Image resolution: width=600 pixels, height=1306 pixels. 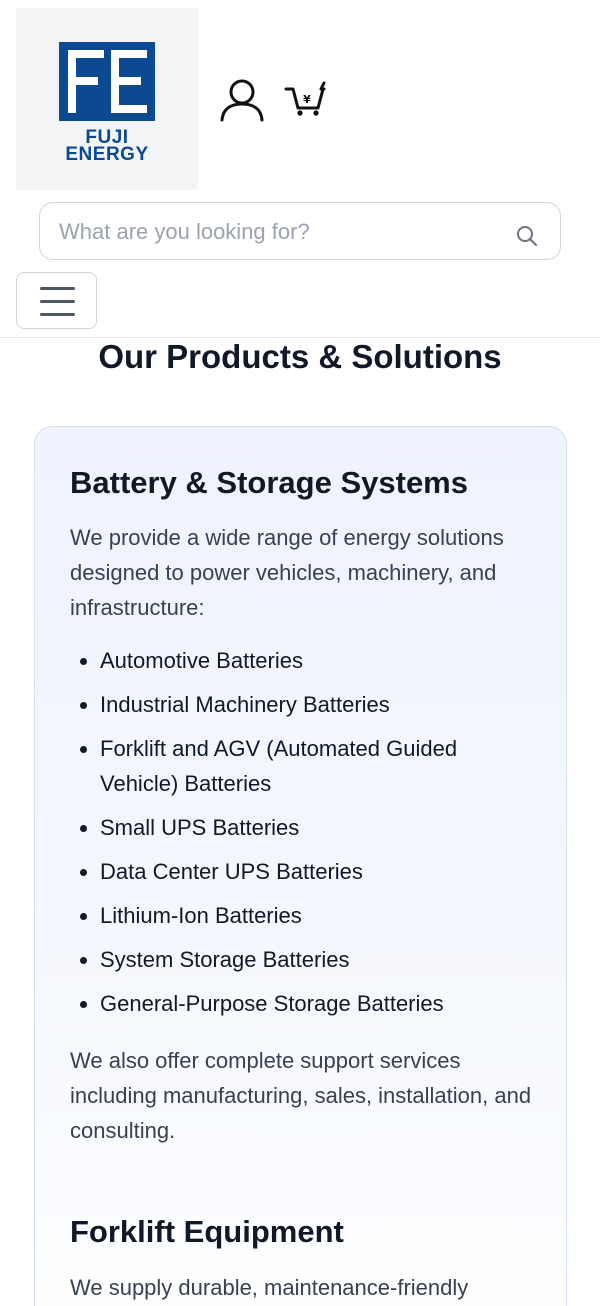 What do you see at coordinates (305, 959) in the screenshot?
I see `list-item: System Storage Batteries` at bounding box center [305, 959].